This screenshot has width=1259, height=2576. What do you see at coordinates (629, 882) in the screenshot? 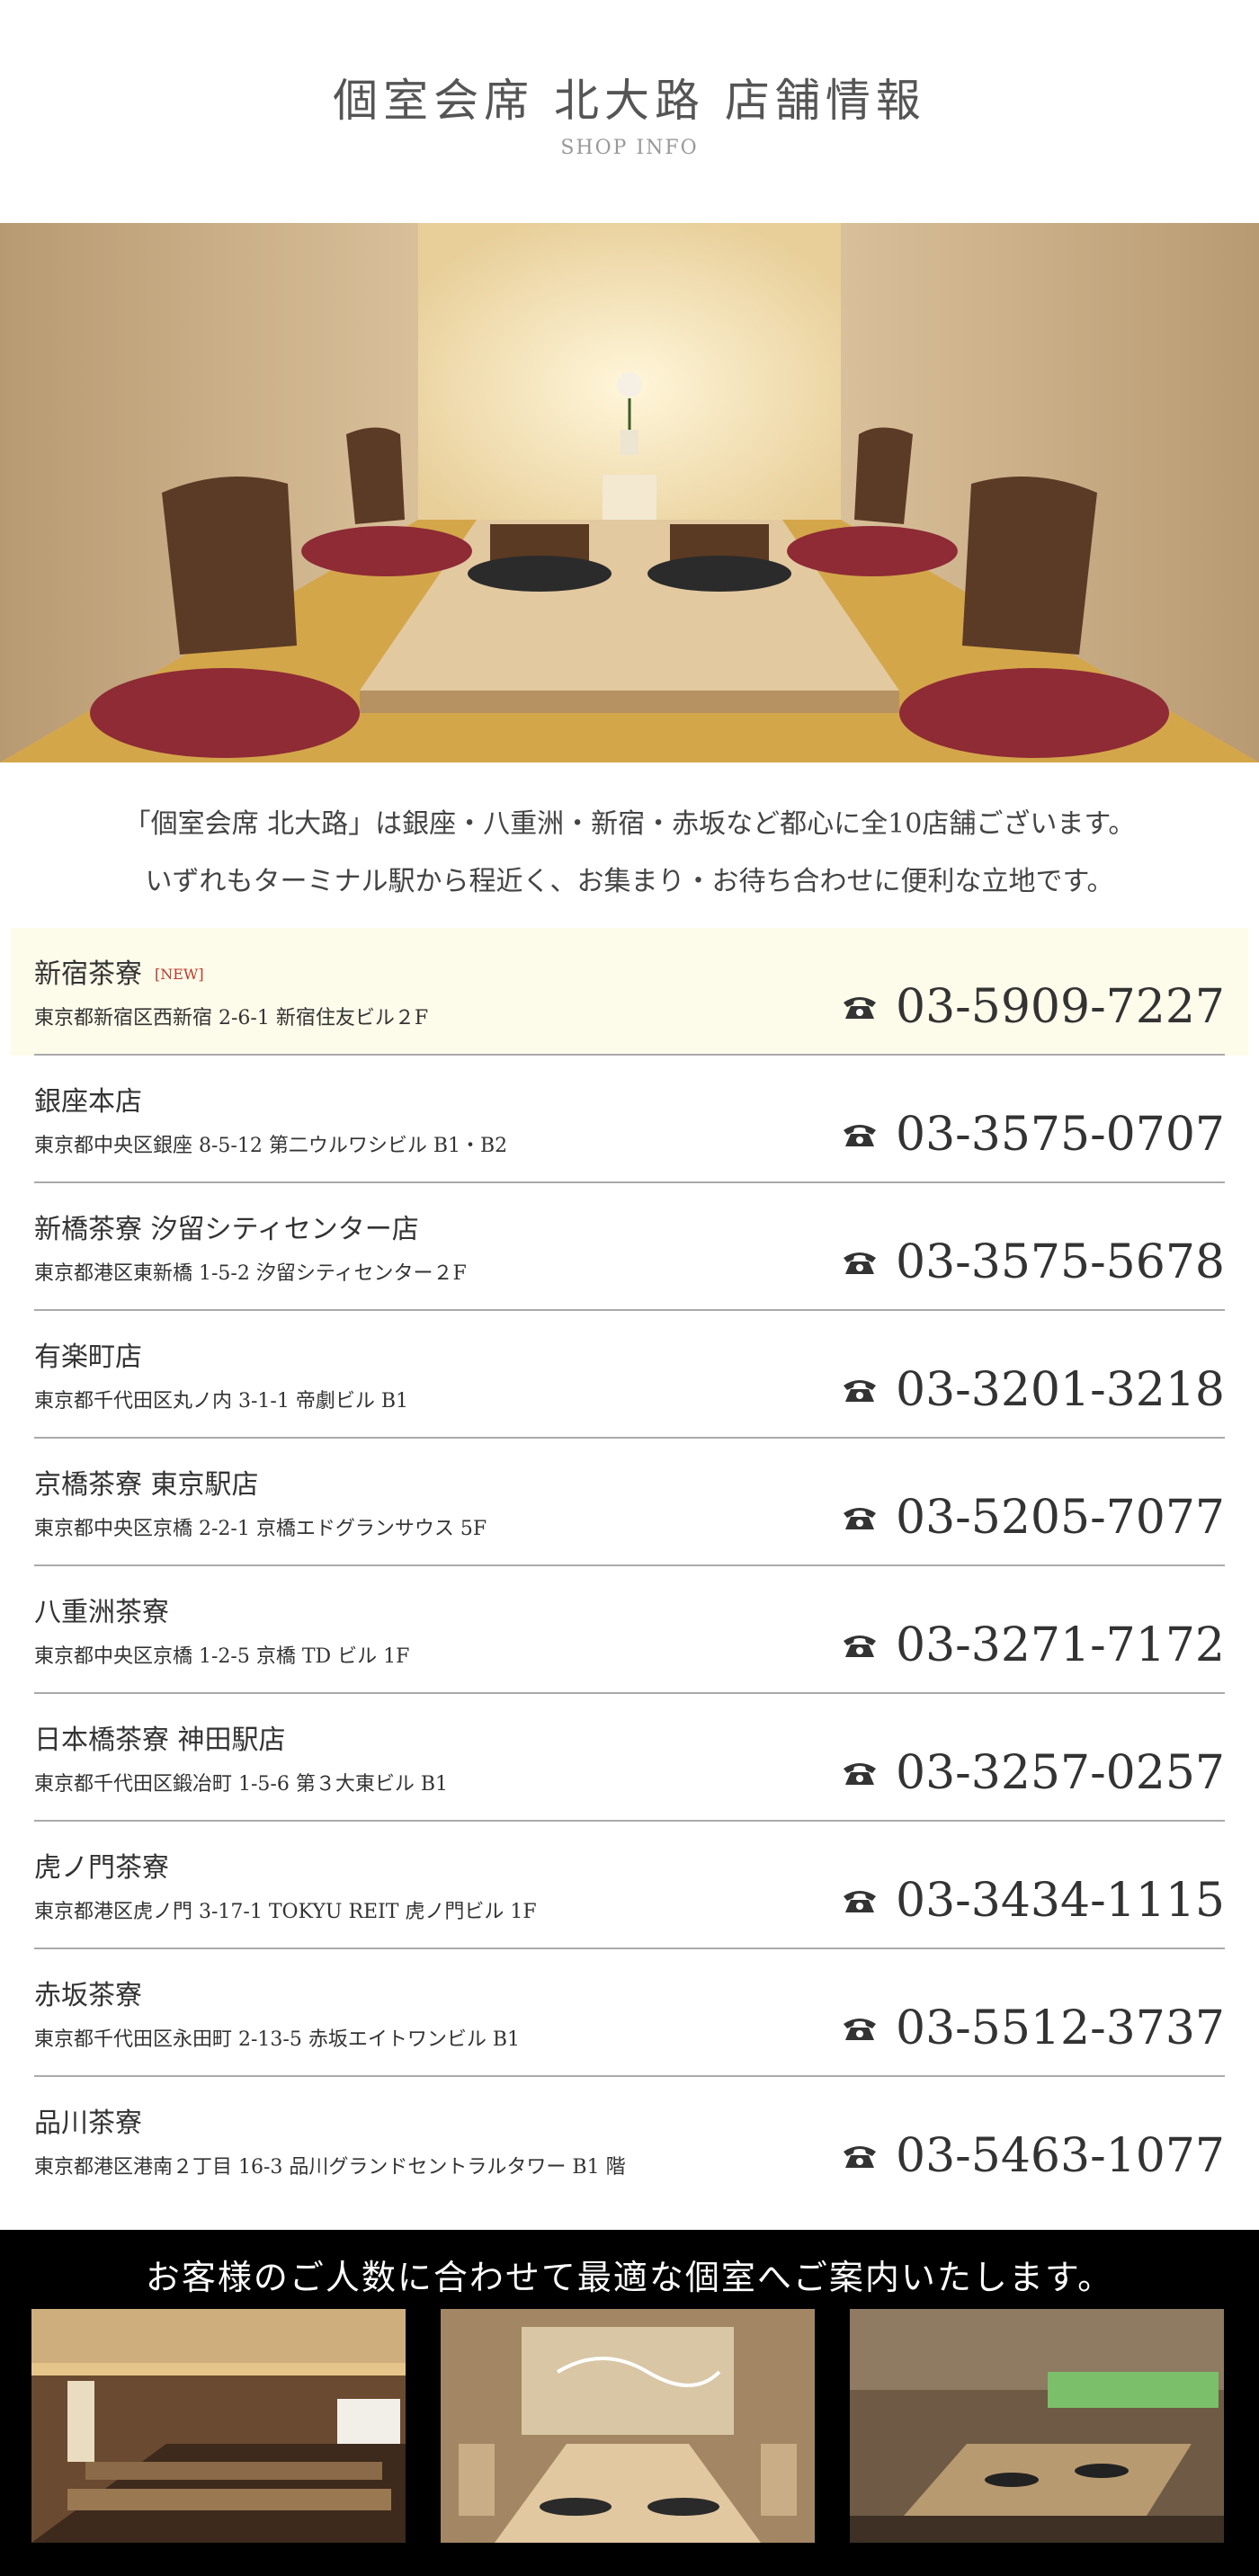
I see `intro-line-2: いずれもターミナル駅から程近く、お集まり・お待ち合わせに便利な立地です。` at bounding box center [629, 882].